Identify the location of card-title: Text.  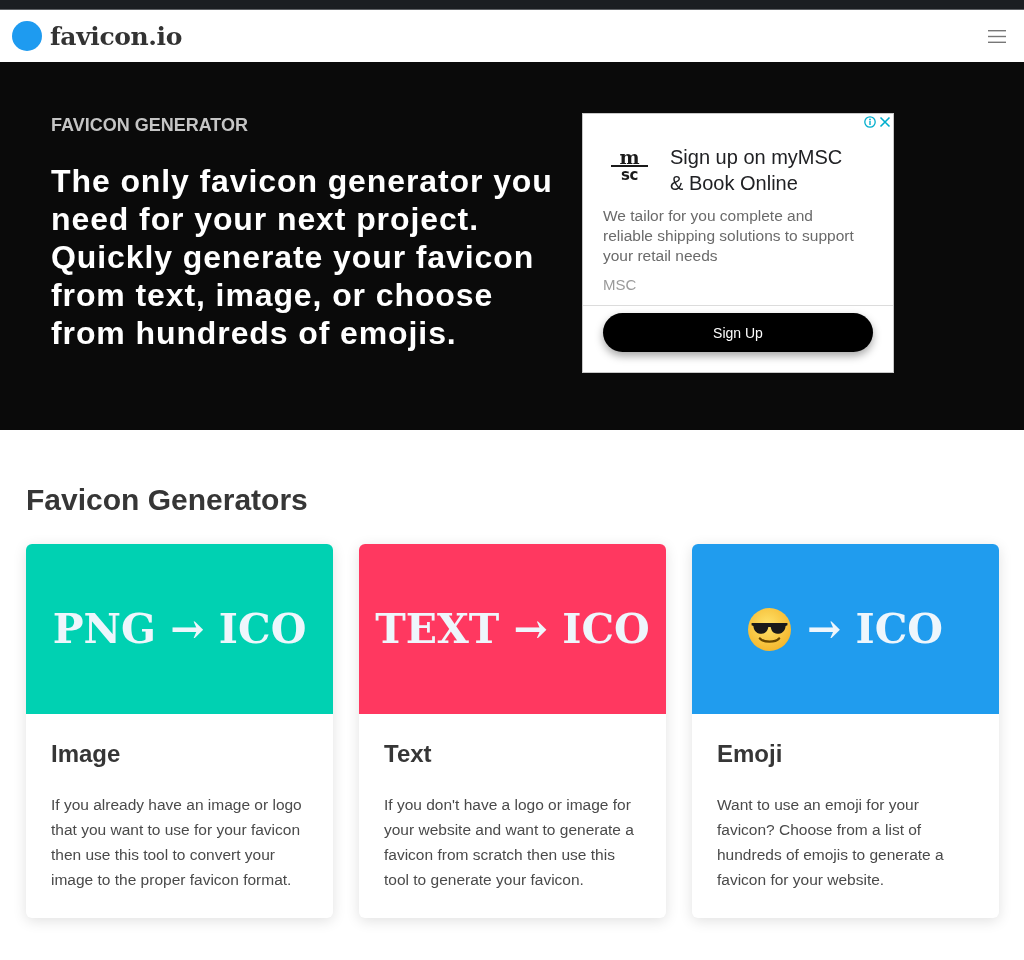
(408, 754).